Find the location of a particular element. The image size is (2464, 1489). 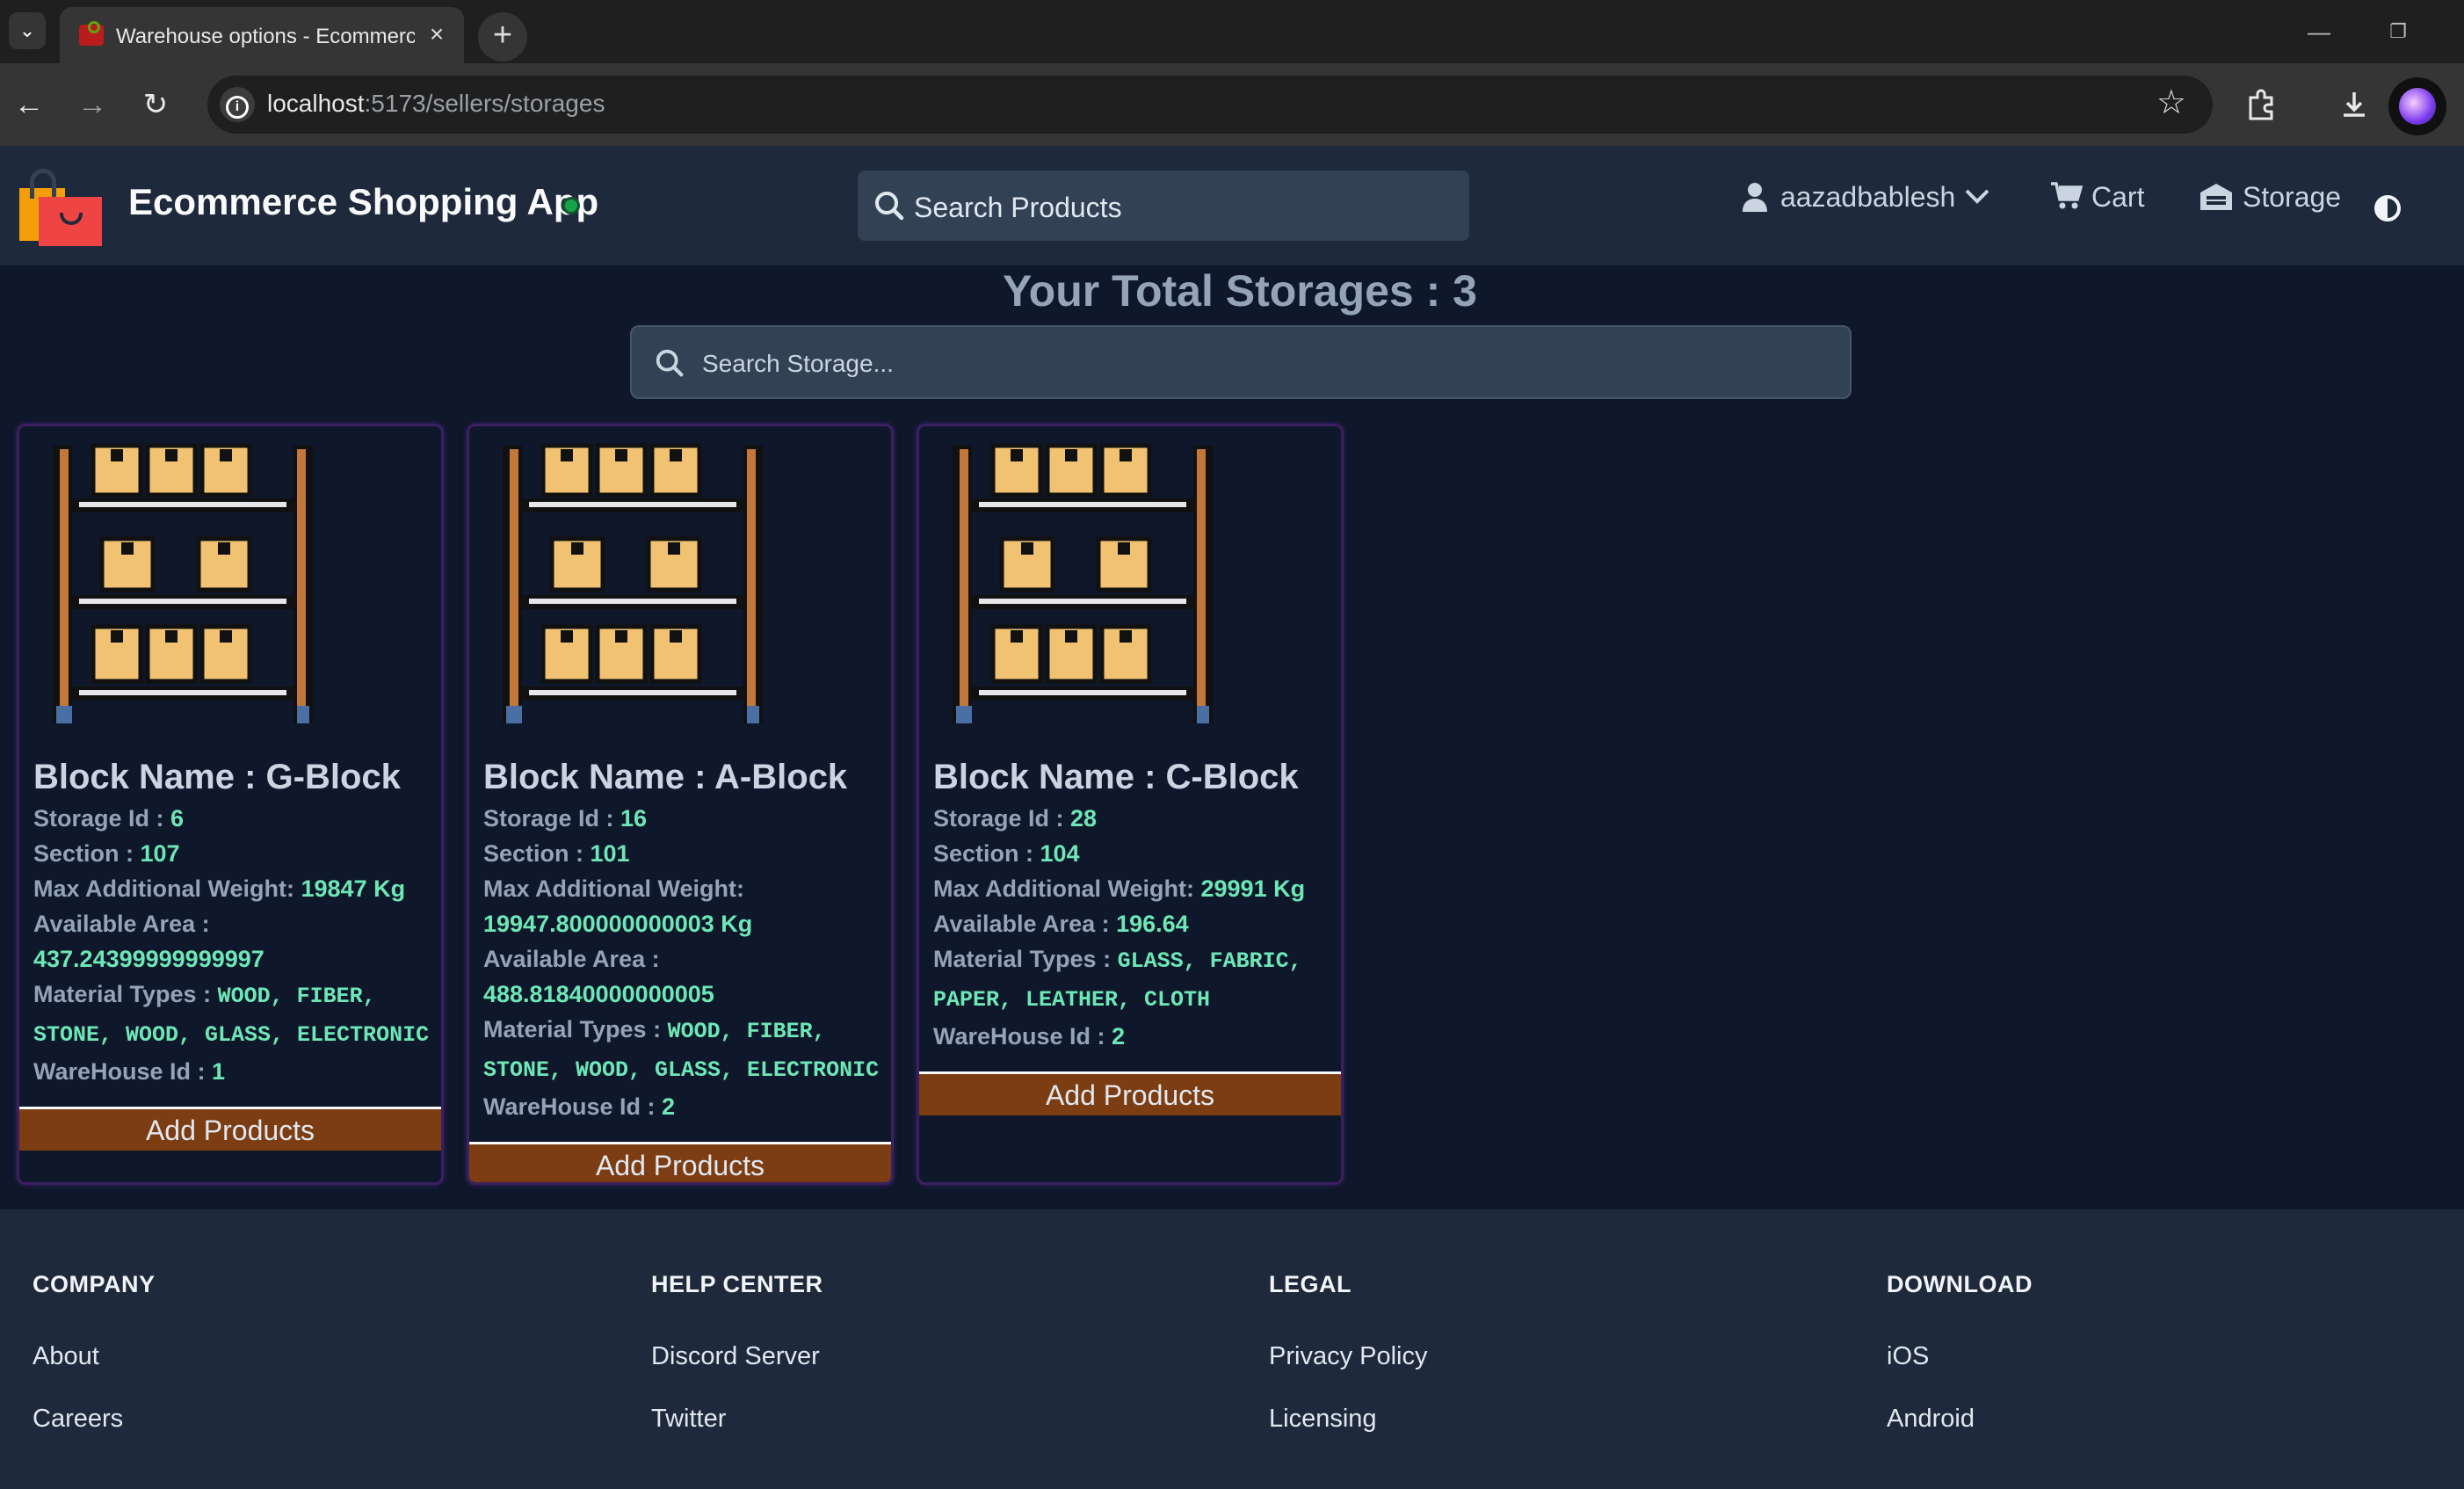

new-tab-plus-icon: + is located at coordinates (502, 37).